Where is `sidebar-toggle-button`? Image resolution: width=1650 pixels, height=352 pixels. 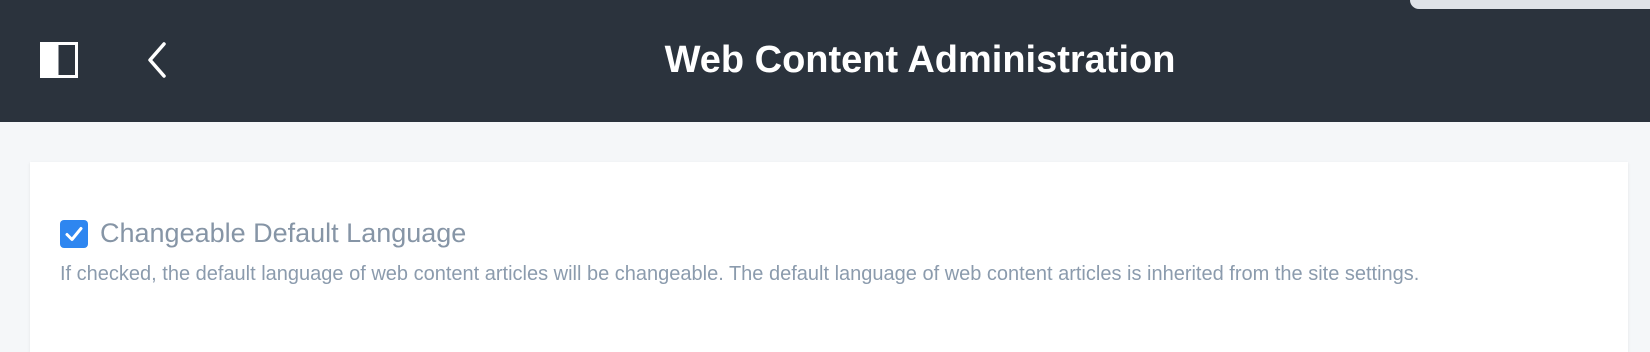 sidebar-toggle-button is located at coordinates (59, 60).